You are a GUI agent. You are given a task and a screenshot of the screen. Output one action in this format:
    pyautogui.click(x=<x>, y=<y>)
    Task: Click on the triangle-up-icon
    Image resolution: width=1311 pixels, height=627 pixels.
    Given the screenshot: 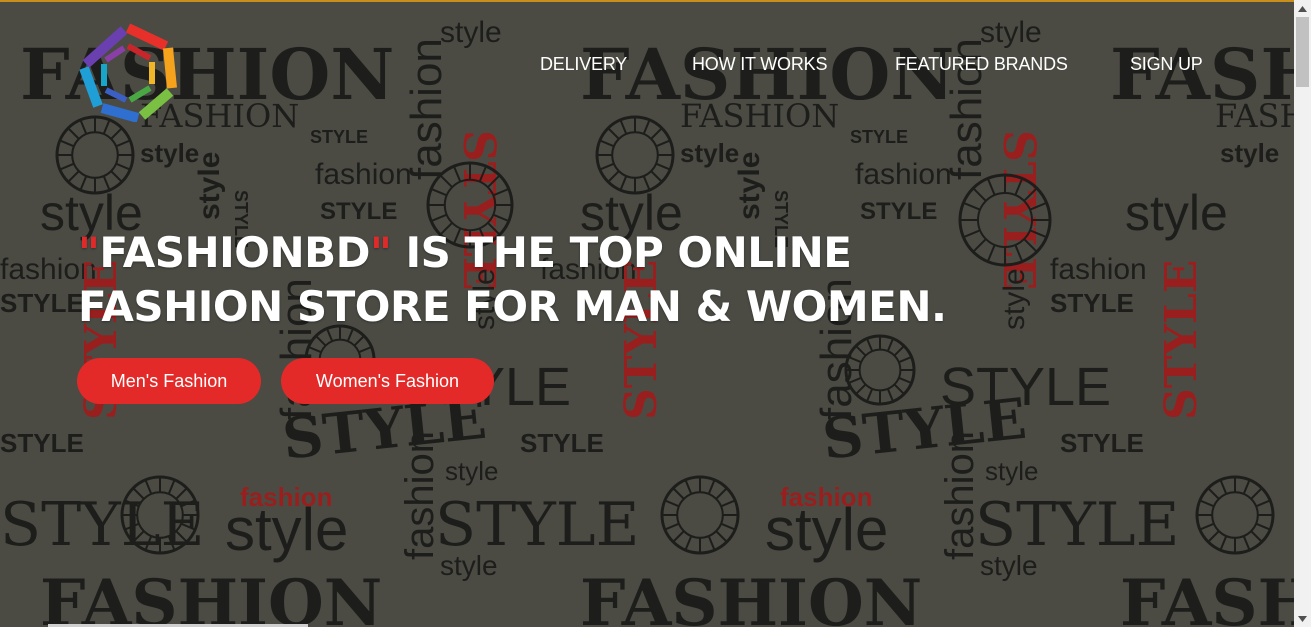 What is the action you would take?
    pyautogui.click(x=1302, y=8)
    